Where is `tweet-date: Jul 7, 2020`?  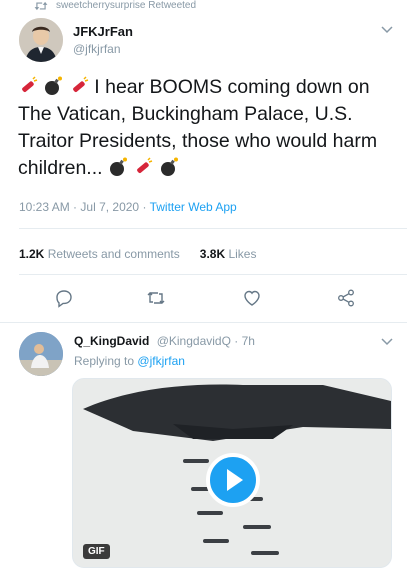 tweet-date: Jul 7, 2020 is located at coordinates (109, 207).